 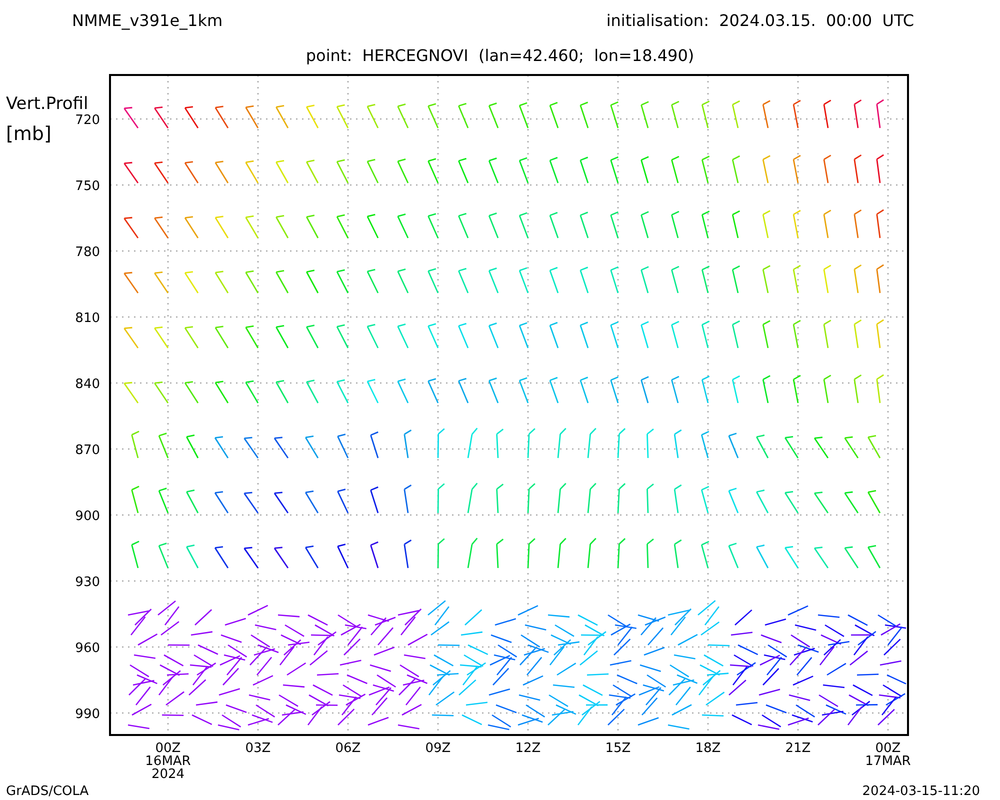 What do you see at coordinates (528, 748) in the screenshot?
I see `time-label: 12Z` at bounding box center [528, 748].